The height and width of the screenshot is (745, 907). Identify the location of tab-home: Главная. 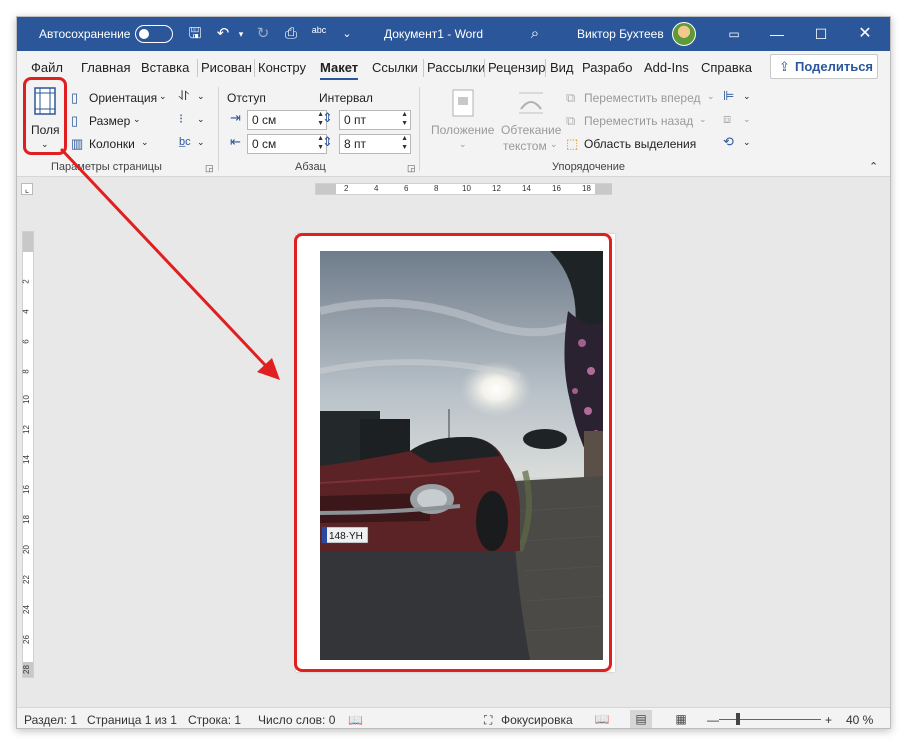
(105, 67).